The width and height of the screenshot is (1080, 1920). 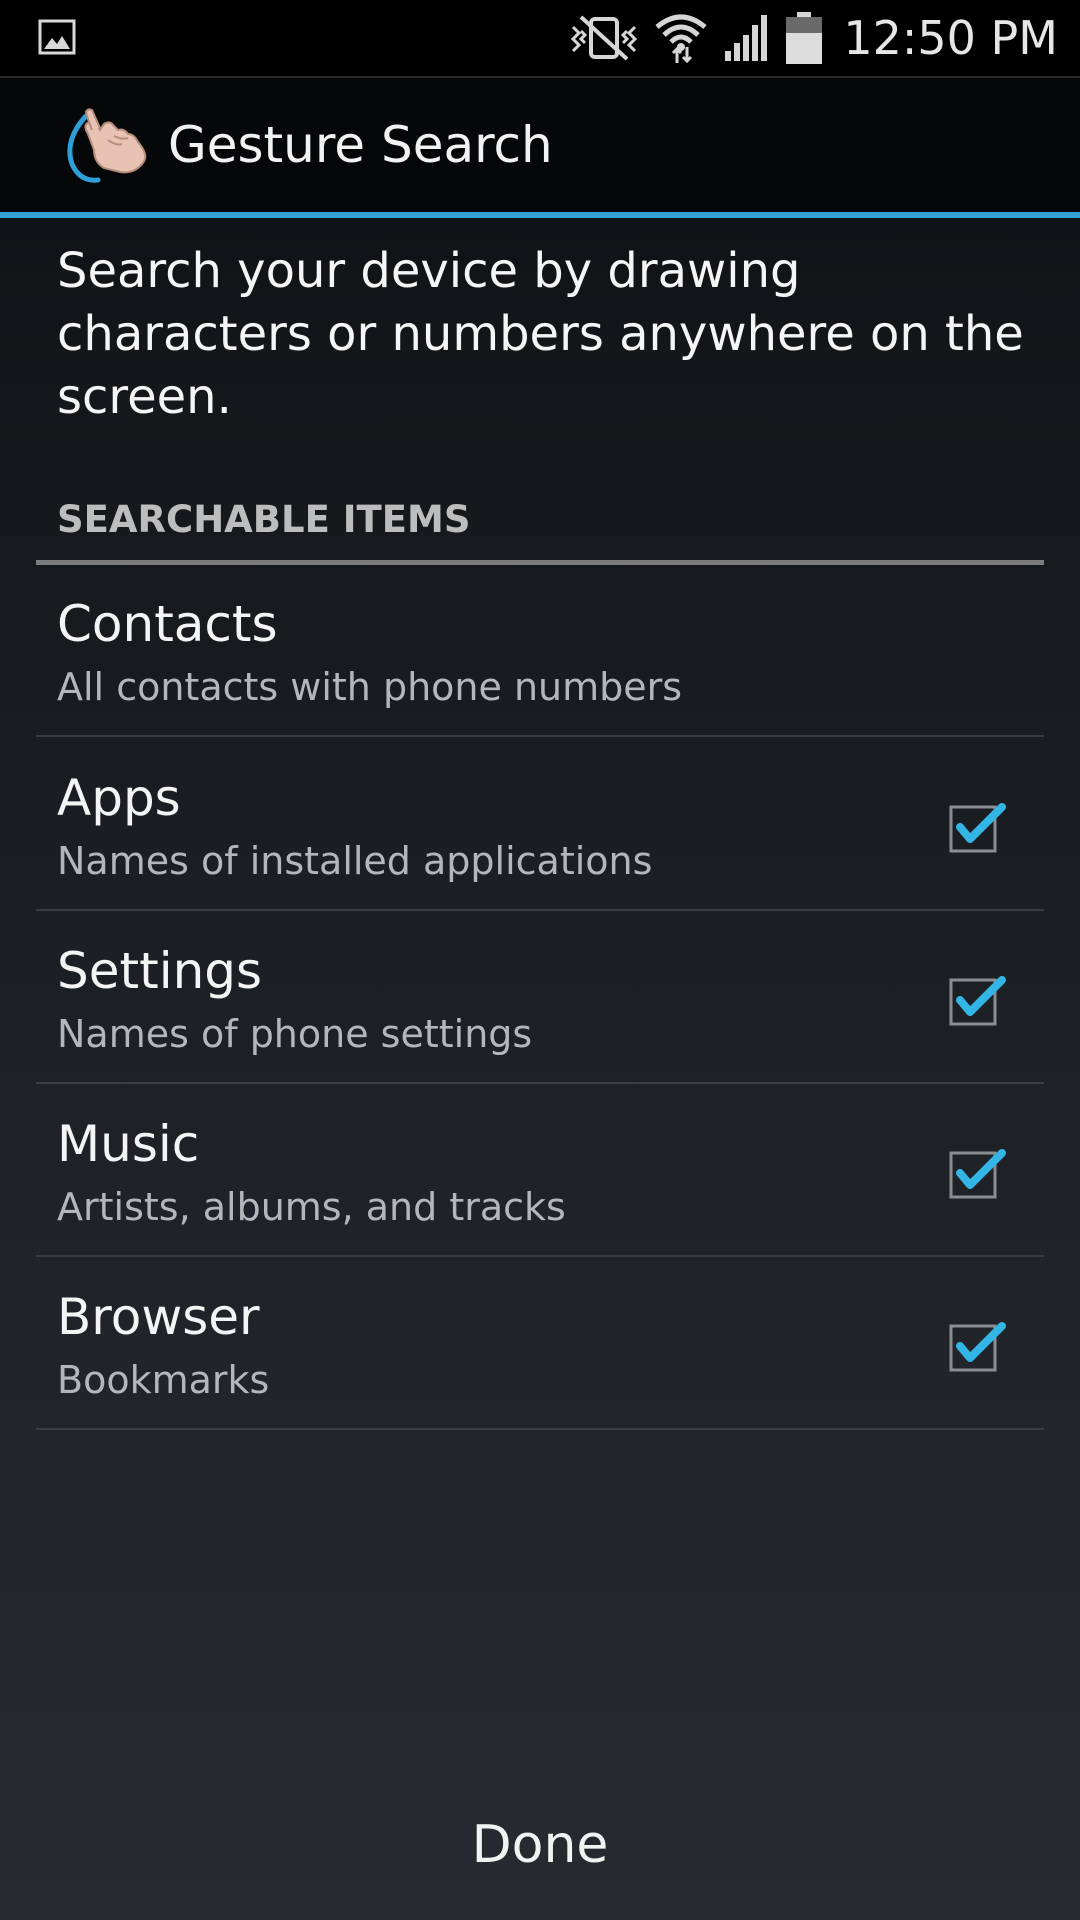 I want to click on gallery-notification-icon, so click(x=57, y=37).